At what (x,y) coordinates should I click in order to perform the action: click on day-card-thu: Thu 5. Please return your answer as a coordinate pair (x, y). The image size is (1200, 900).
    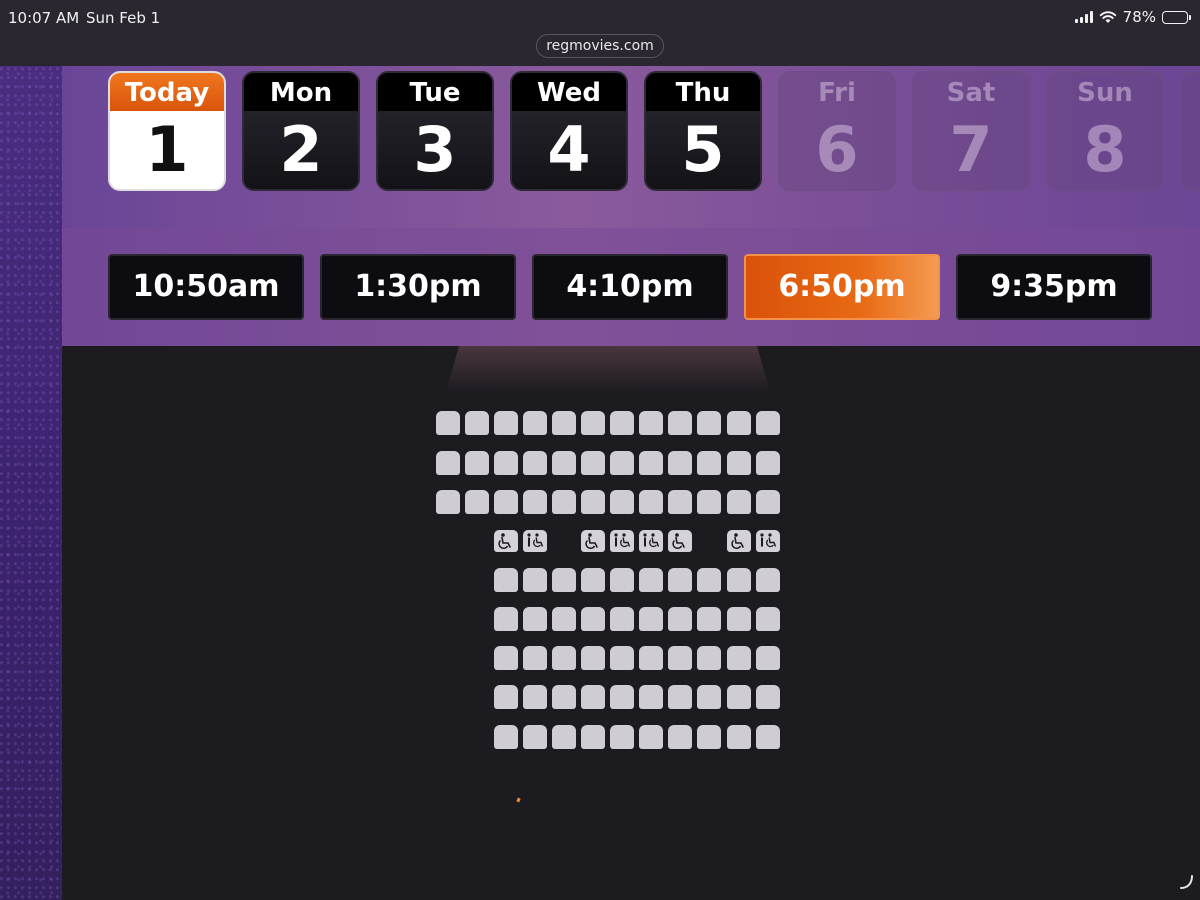
    Looking at the image, I should click on (703, 131).